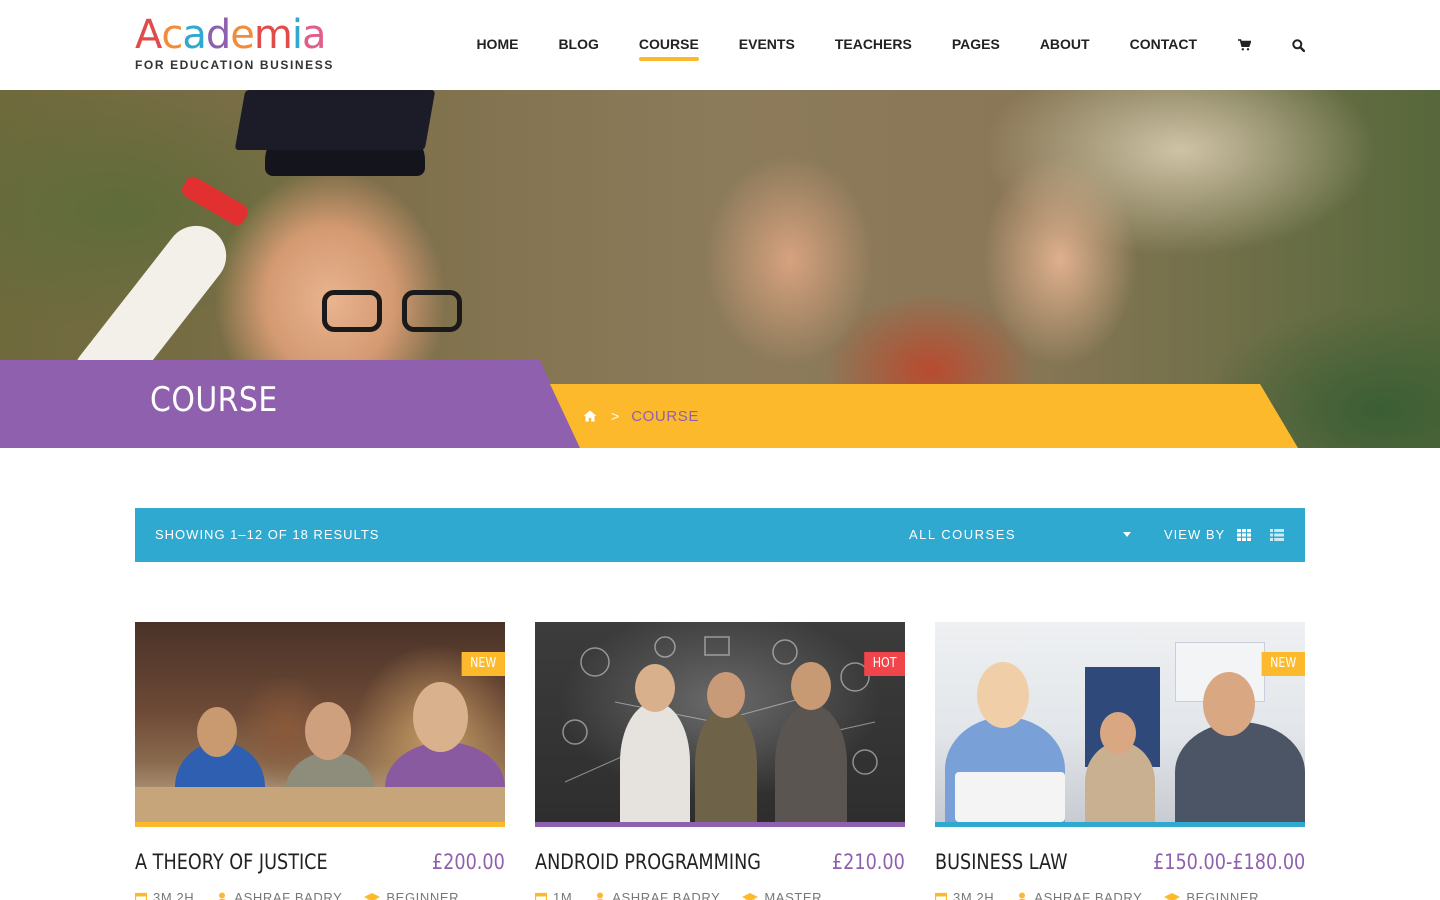 This screenshot has height=900, width=1440. I want to click on cart-icon, so click(1244, 45).